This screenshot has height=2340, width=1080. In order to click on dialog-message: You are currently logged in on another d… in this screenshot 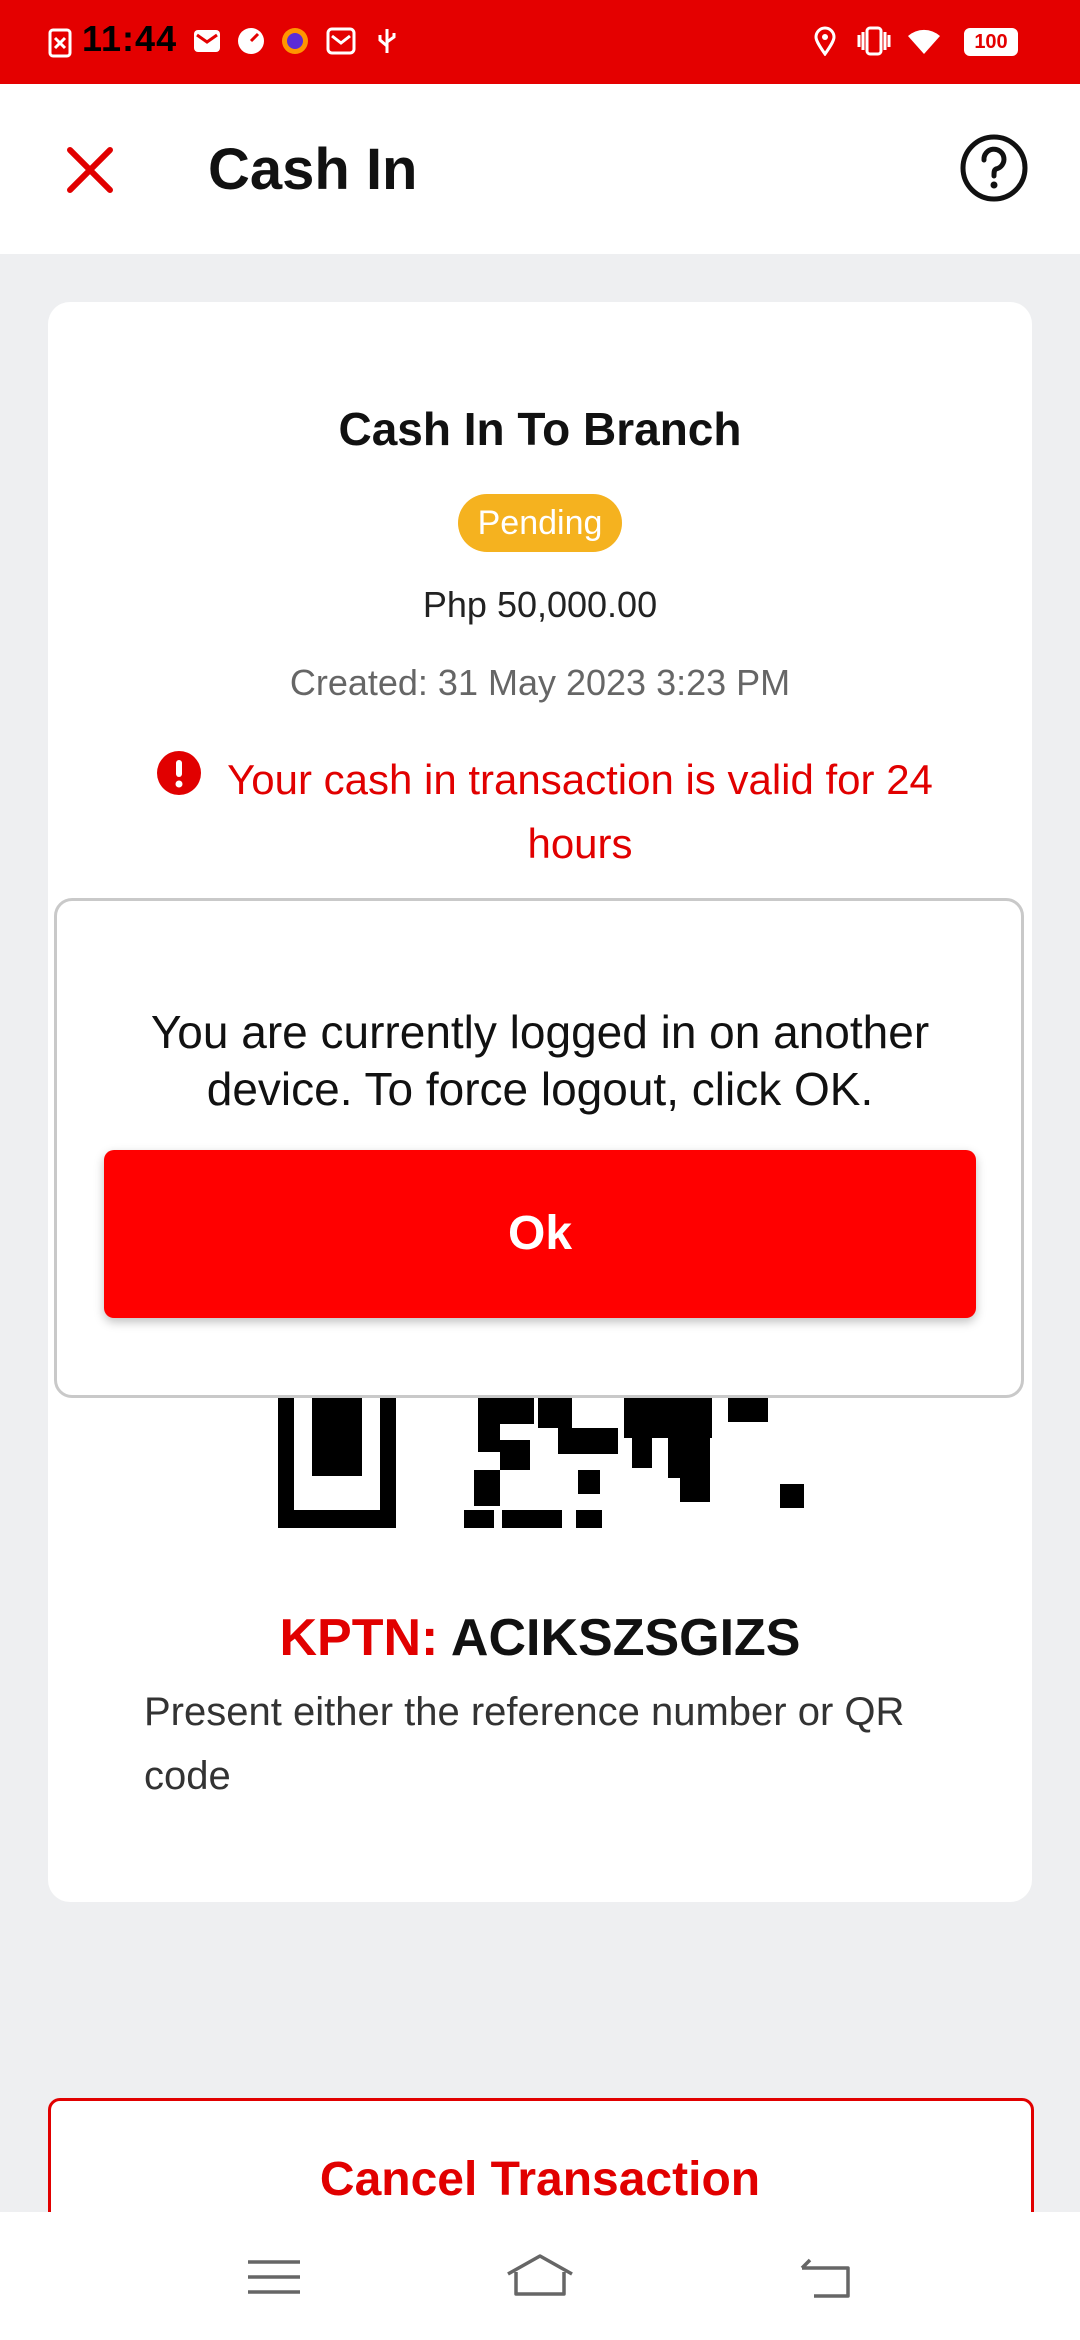, I will do `click(540, 1060)`.